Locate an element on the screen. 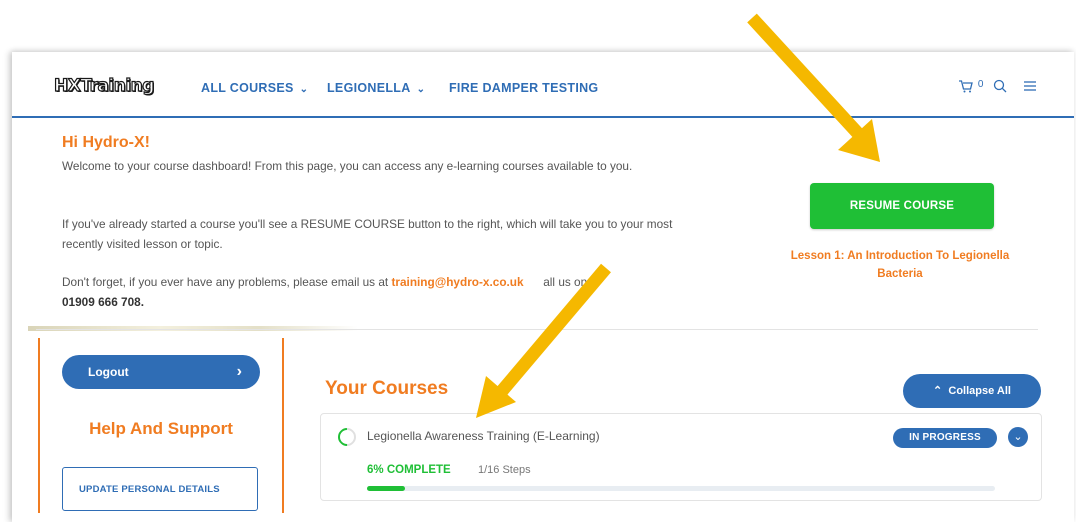 The height and width of the screenshot is (522, 1076). search-icon is located at coordinates (1000, 86).